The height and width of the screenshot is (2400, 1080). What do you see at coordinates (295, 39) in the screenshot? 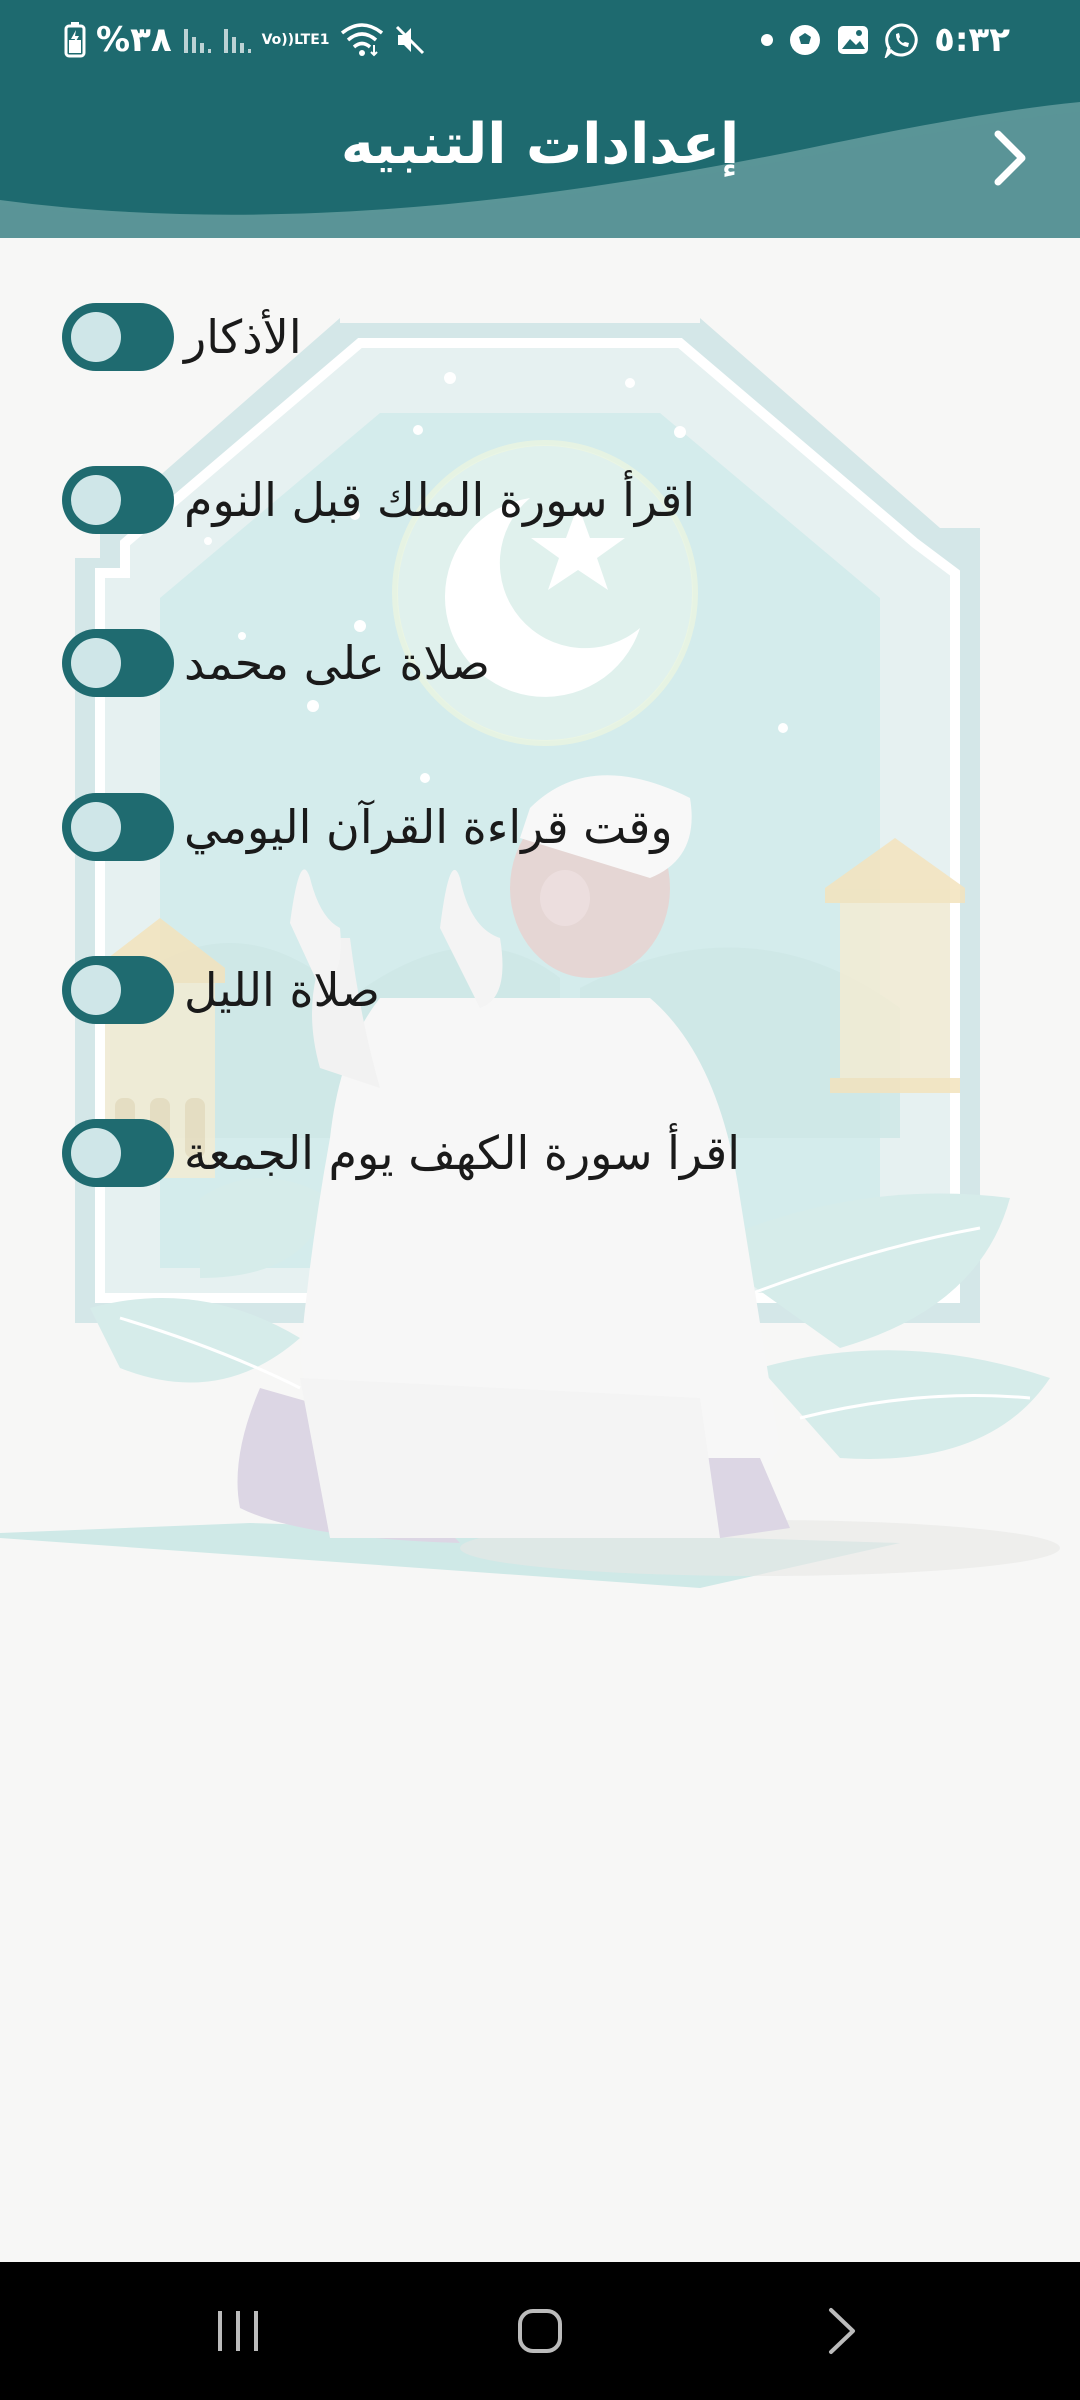
I see `volte-icon: Vo)) LTE1` at bounding box center [295, 39].